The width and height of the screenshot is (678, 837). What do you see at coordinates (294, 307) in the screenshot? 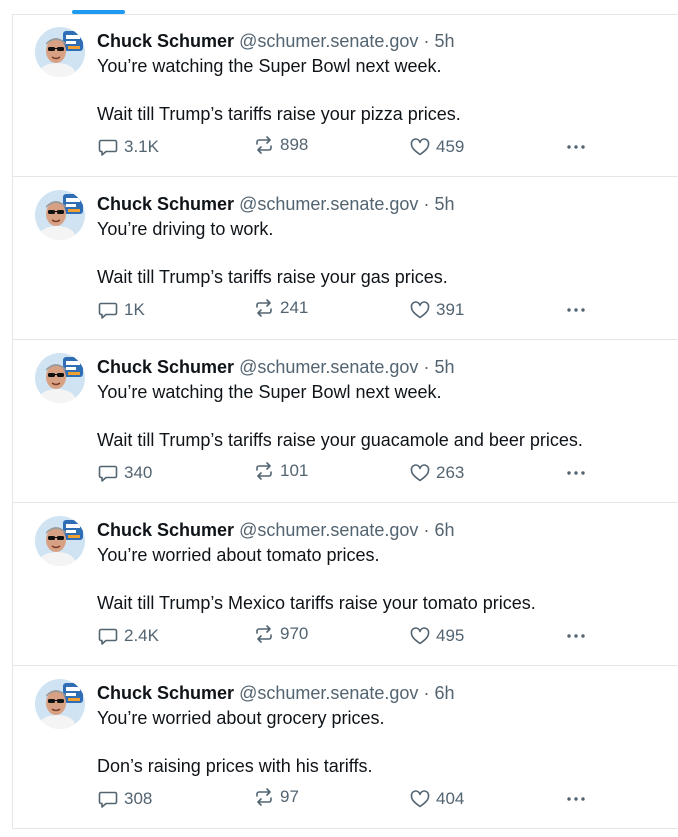
I see `repost-count: 241` at bounding box center [294, 307].